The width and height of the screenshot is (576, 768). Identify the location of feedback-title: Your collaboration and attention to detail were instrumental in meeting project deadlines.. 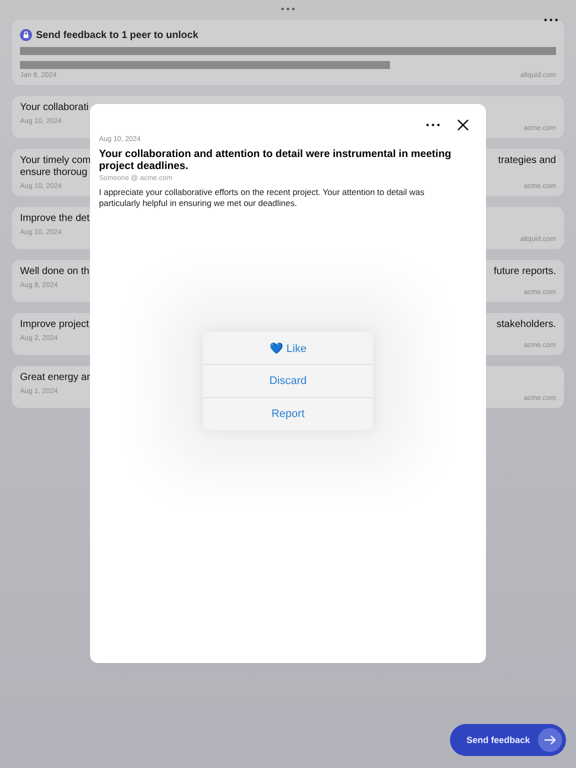
(275, 160).